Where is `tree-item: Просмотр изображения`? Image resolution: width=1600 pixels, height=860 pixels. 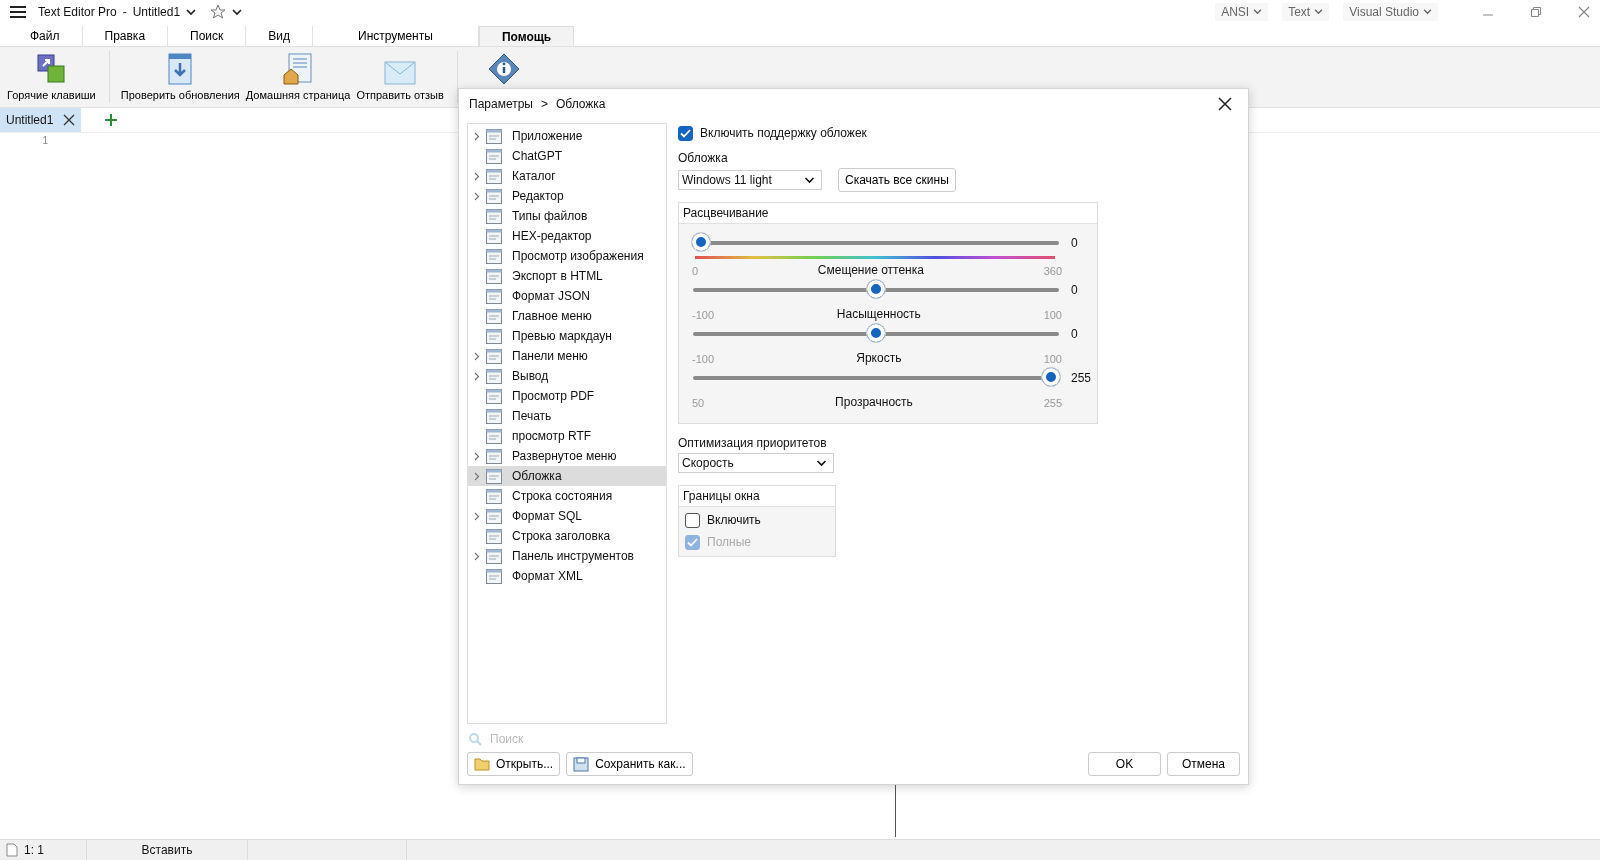
tree-item: Просмотр изображения is located at coordinates (567, 256).